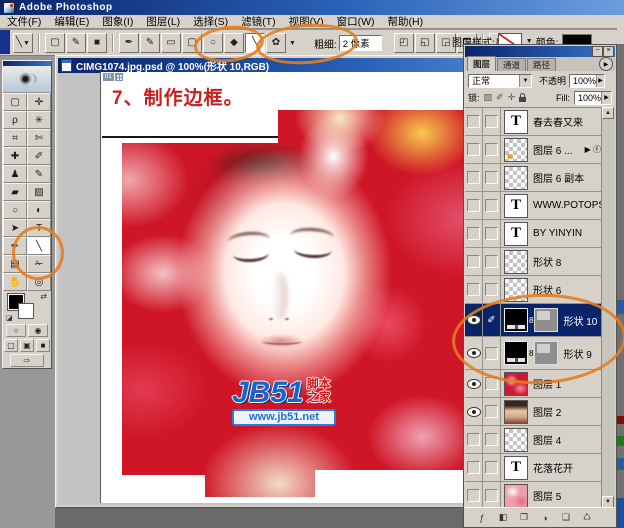  Describe the element at coordinates (546, 320) in the screenshot. I see `vector-mask-thumbnail` at that location.